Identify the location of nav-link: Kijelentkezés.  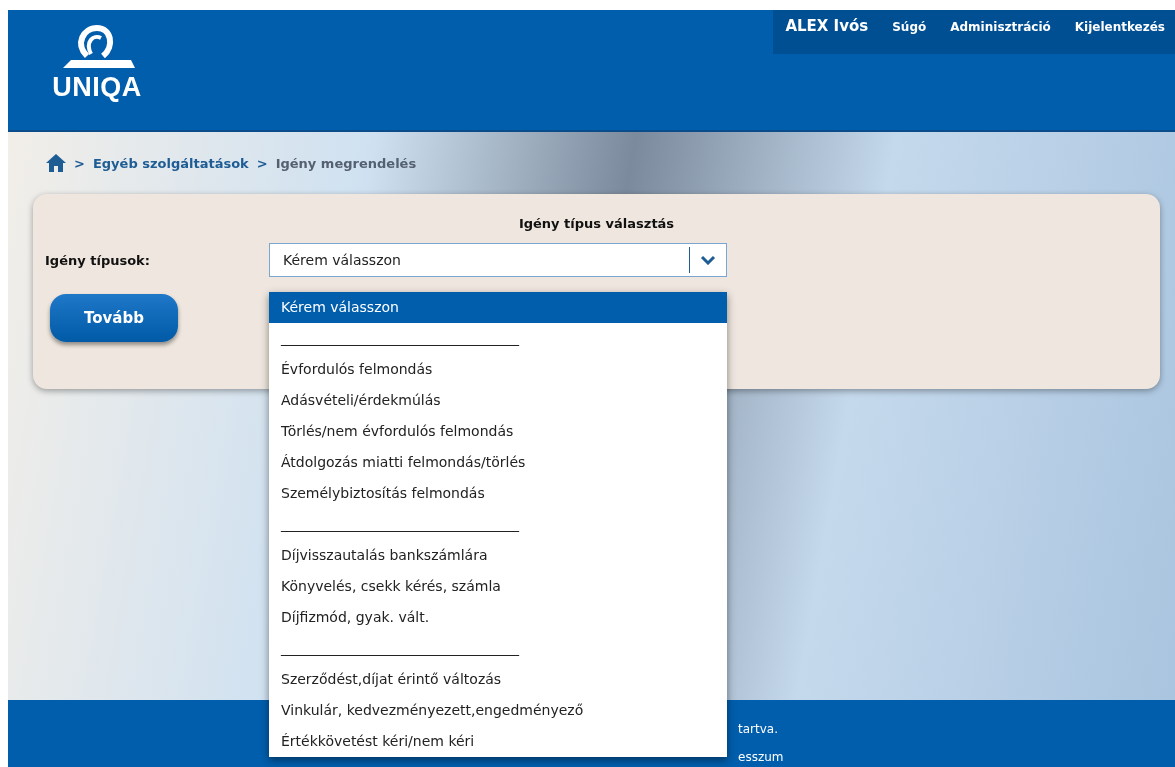
(1119, 27).